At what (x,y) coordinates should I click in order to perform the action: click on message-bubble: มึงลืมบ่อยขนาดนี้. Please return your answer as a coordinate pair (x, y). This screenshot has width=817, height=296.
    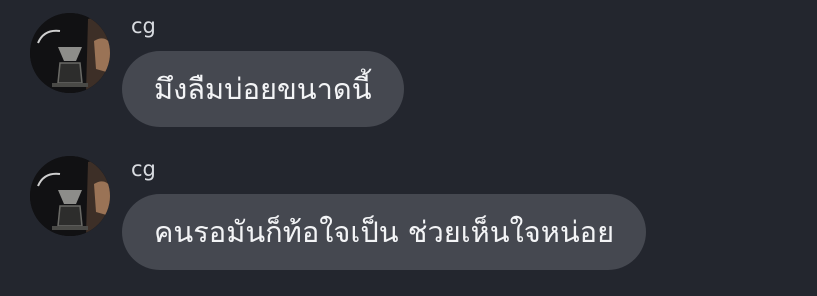
    Looking at the image, I should click on (263, 89).